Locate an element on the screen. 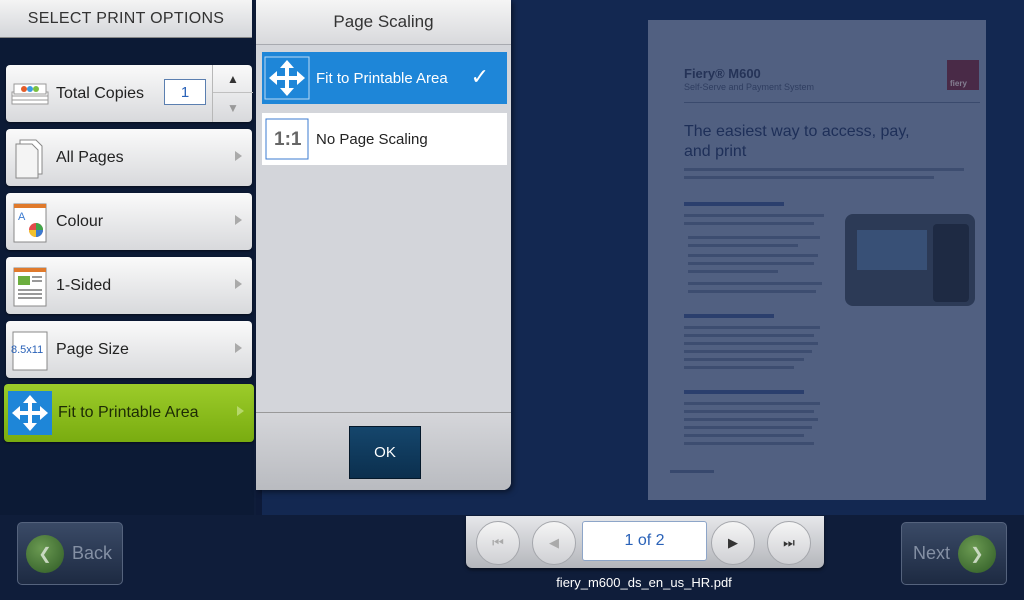 Image resolution: width=1024 pixels, height=600 pixels. sidebar-header: SELECT PRINT OPTIONS is located at coordinates (126, 19).